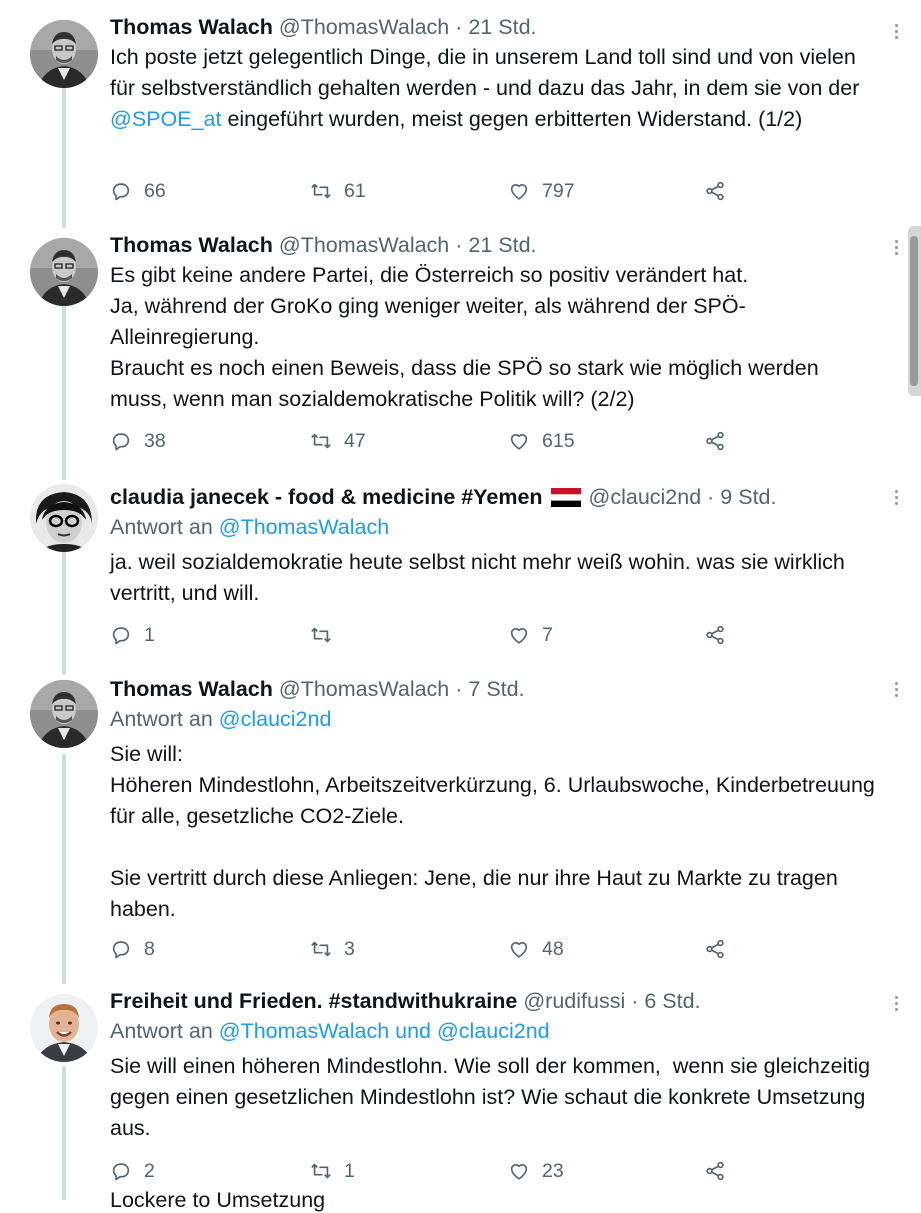  What do you see at coordinates (304, 527) in the screenshot?
I see `reply-to-link: @ThomasWalach` at bounding box center [304, 527].